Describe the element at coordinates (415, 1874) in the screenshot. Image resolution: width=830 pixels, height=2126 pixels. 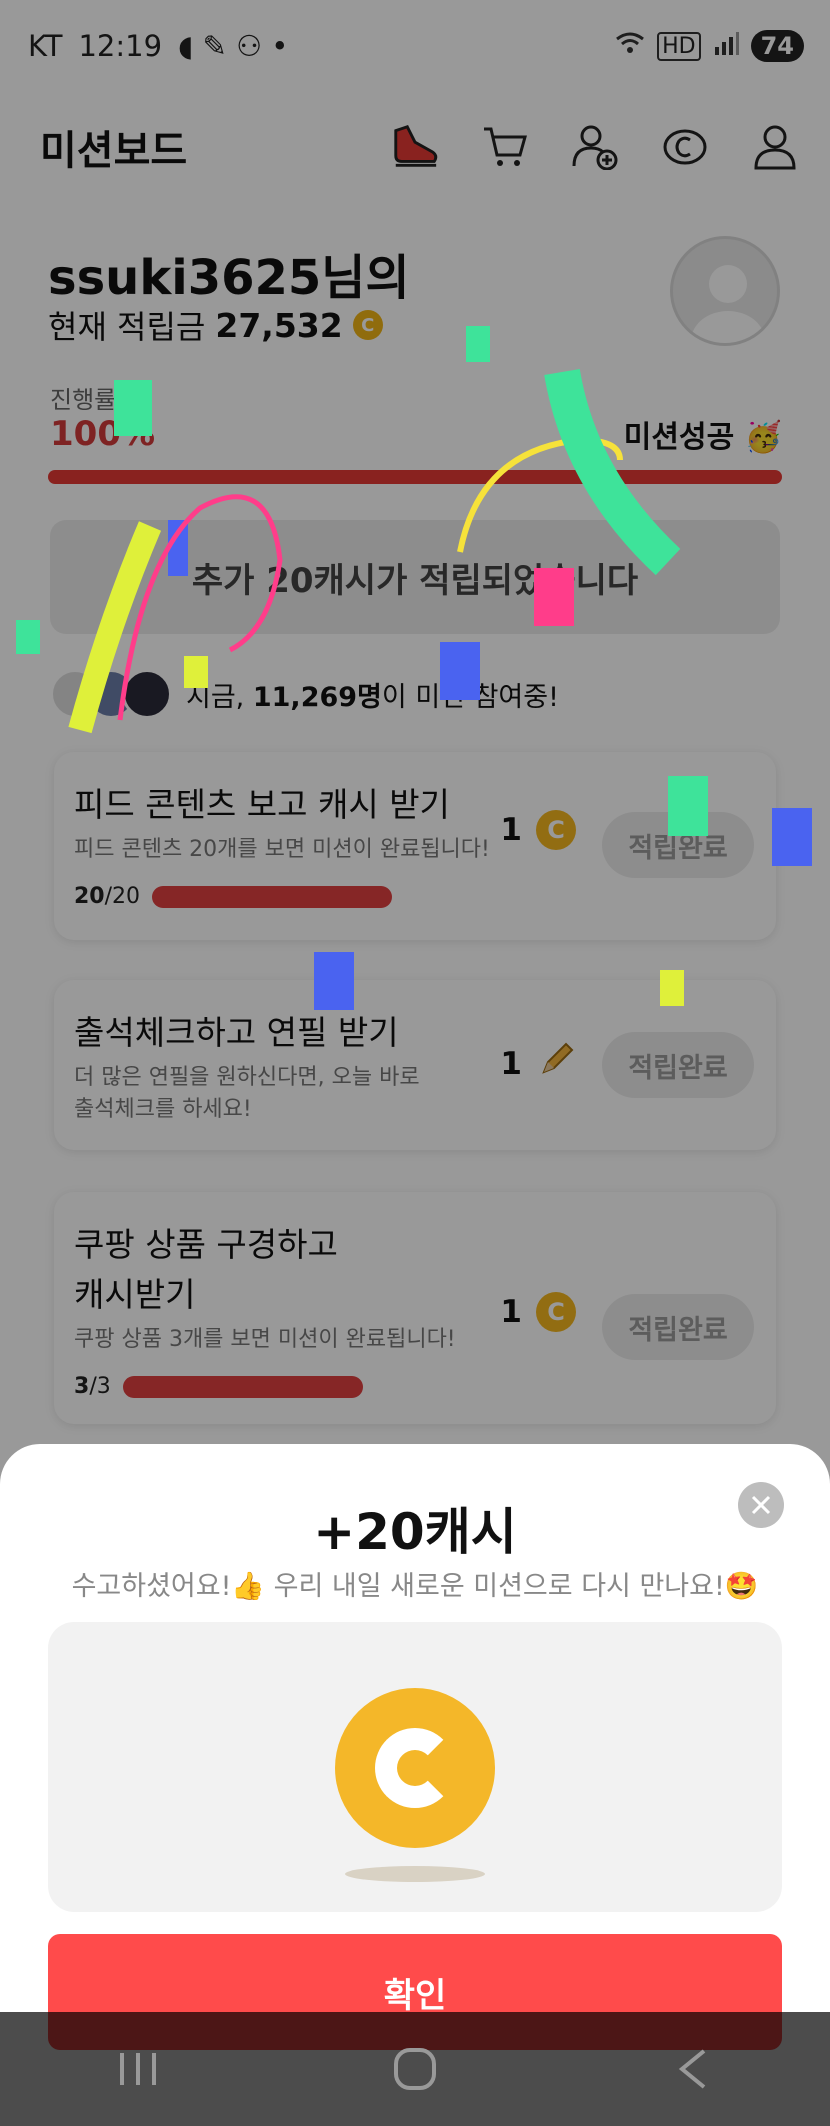
I see `coin-shadow` at that location.